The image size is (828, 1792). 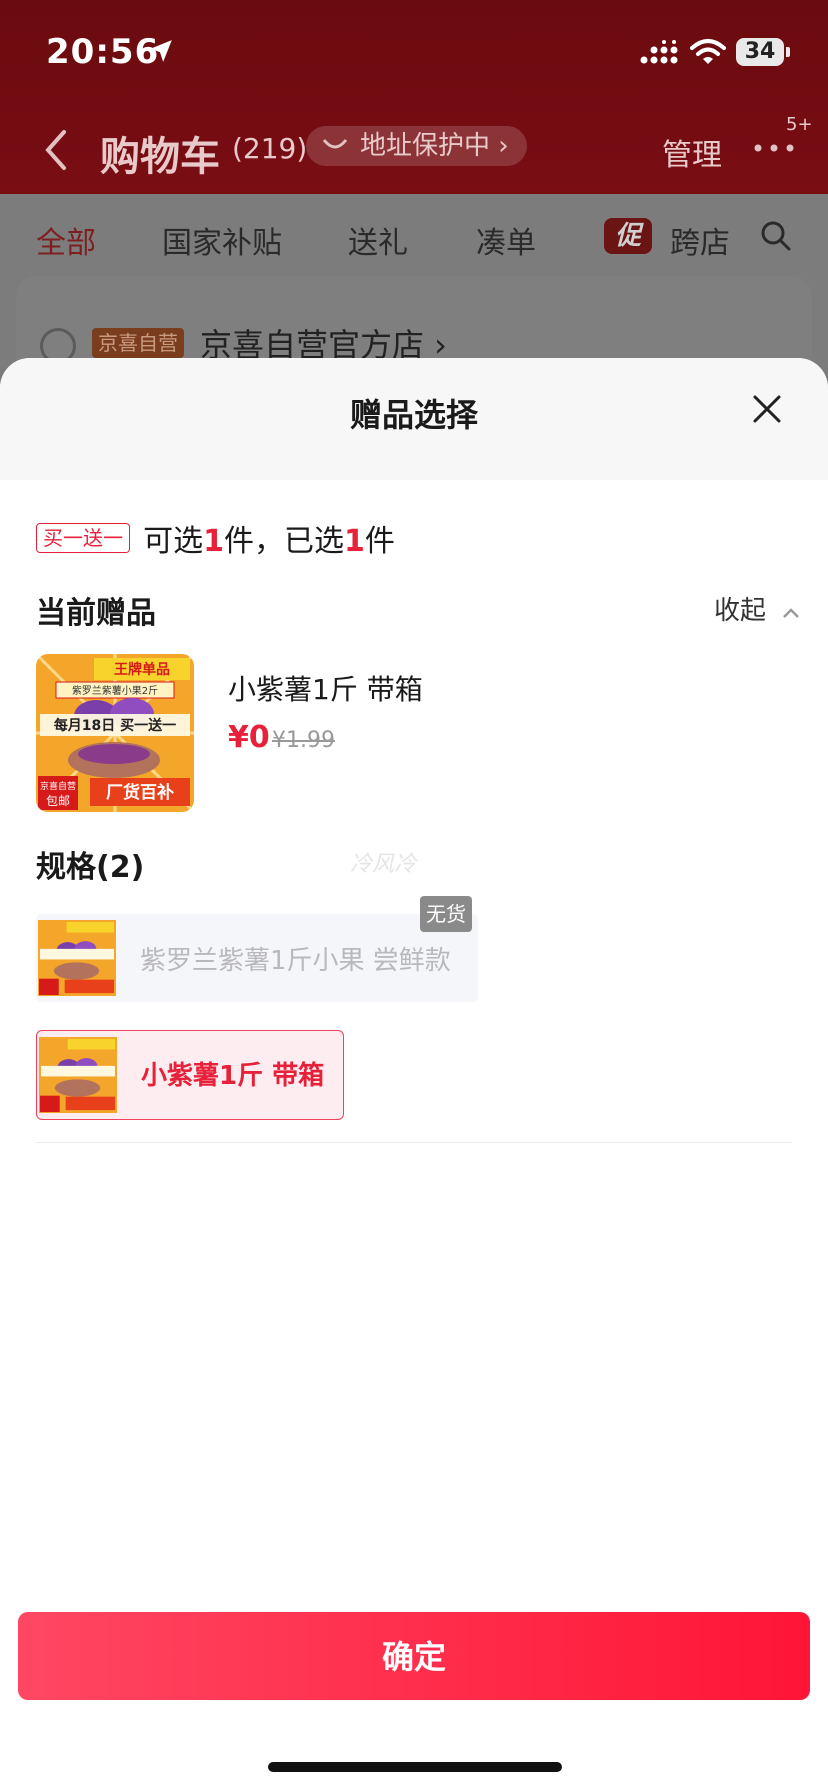 I want to click on manage-button: 管理, so click(x=692, y=152).